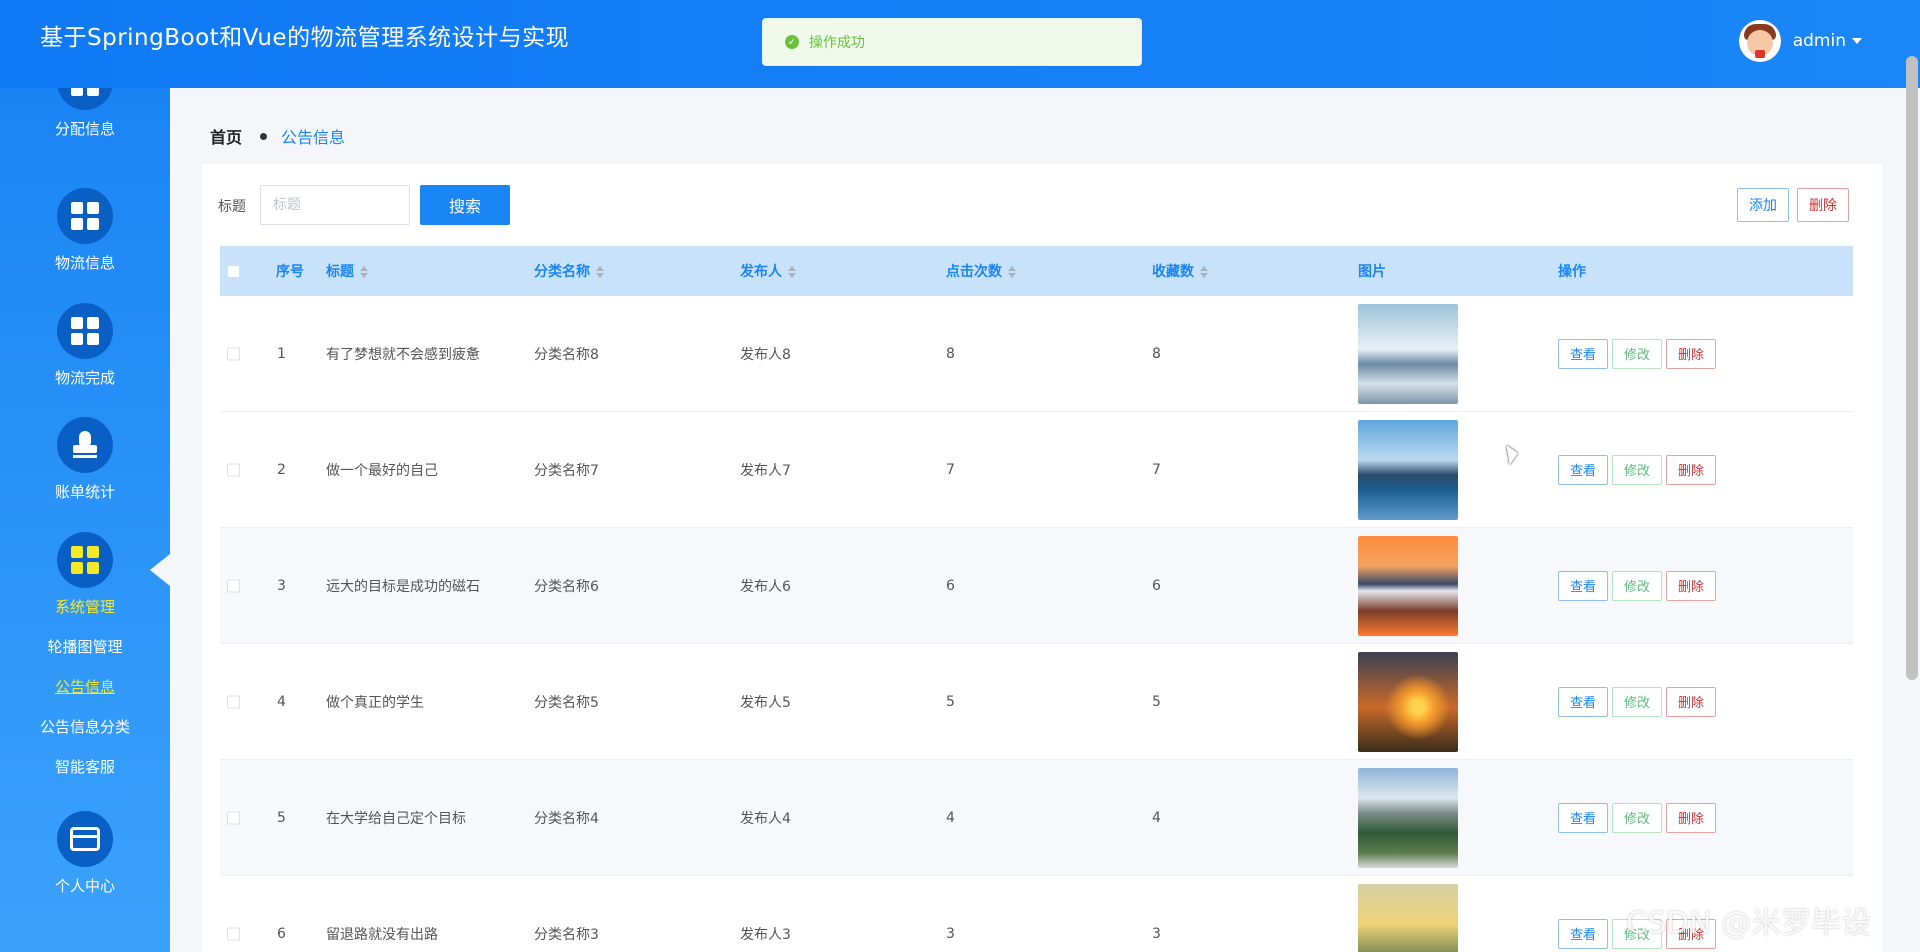 Image resolution: width=1920 pixels, height=952 pixels. Describe the element at coordinates (765, 818) in the screenshot. I see `cell-author: 发布人4` at that location.